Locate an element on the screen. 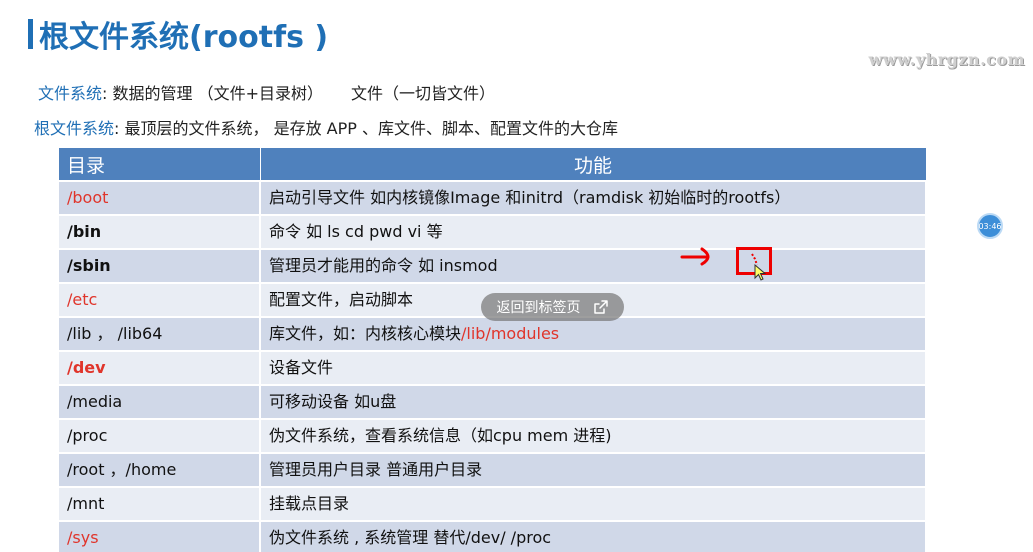 Image resolution: width=1033 pixels, height=552 pixels. row-func-highlight: /lib/modules is located at coordinates (510, 333).